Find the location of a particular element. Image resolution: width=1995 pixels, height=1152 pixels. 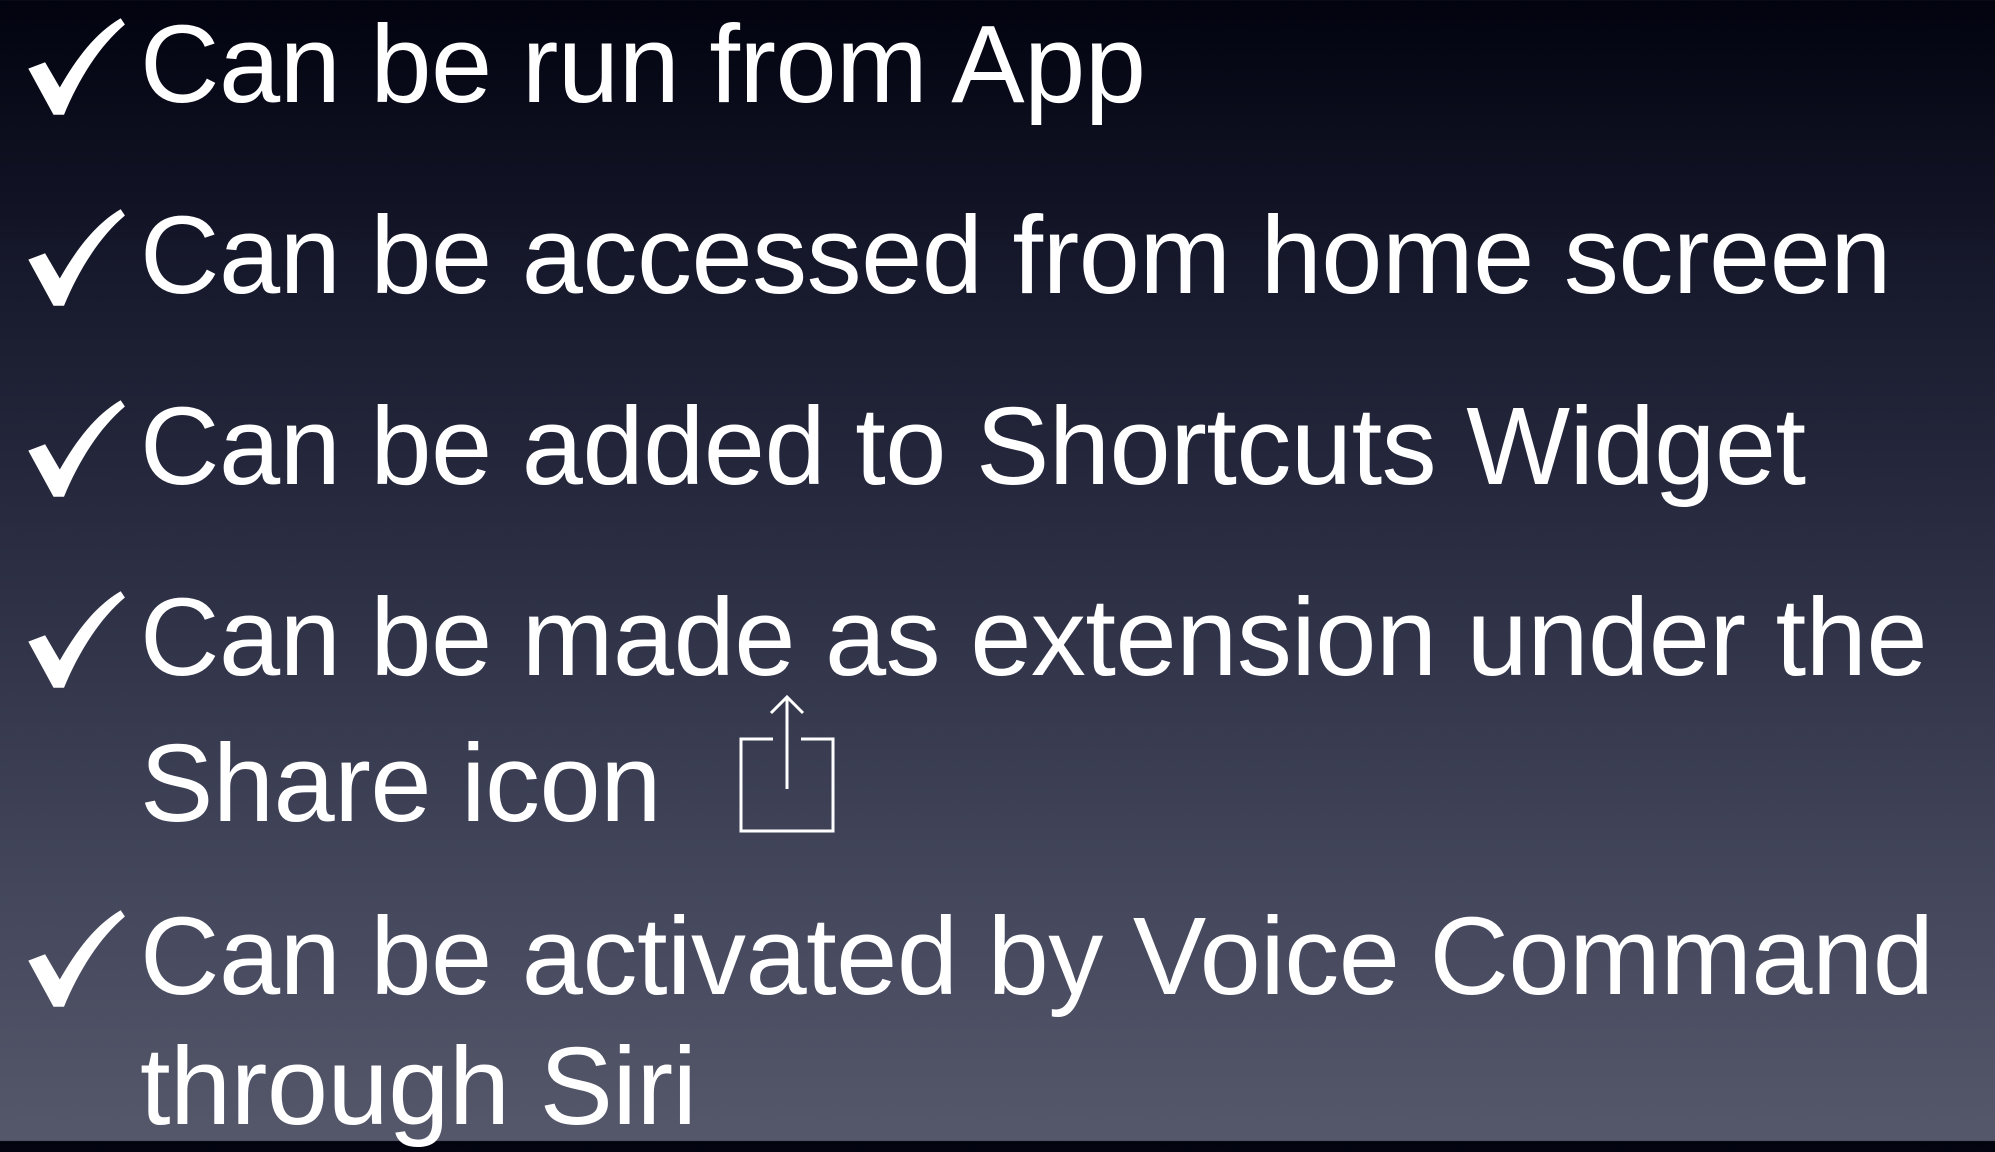

bullet-text-line: through Siri is located at coordinates (418, 1086).